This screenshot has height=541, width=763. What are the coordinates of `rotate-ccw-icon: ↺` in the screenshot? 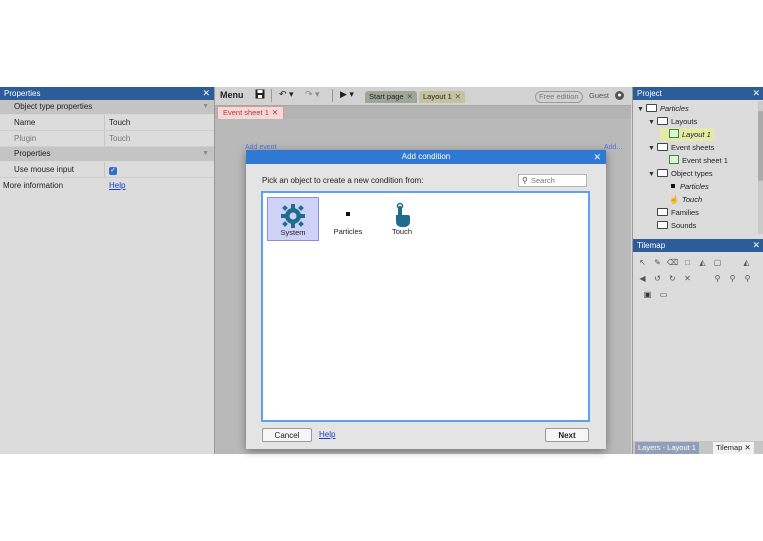 It's located at (657, 278).